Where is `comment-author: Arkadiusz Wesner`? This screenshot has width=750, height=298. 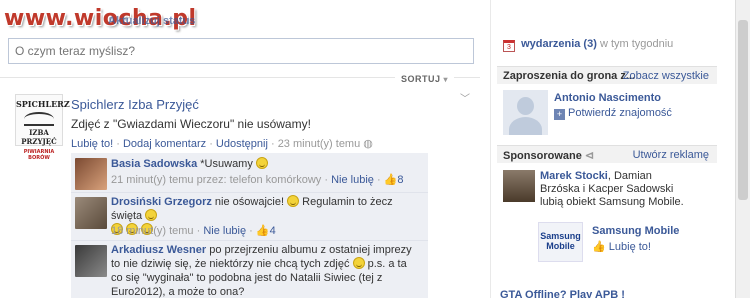
comment-author: Arkadiusz Wesner is located at coordinates (158, 250).